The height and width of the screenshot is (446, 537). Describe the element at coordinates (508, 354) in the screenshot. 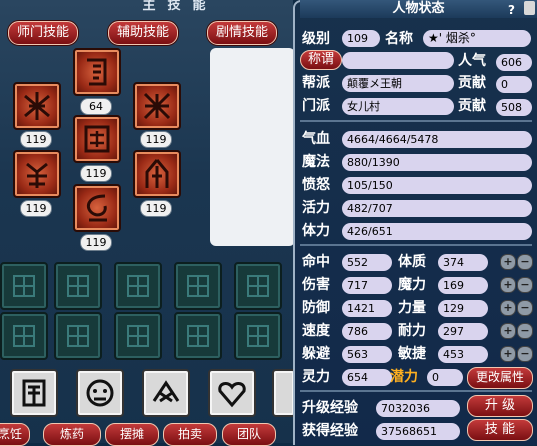

I see `agility-plus-button: +` at that location.